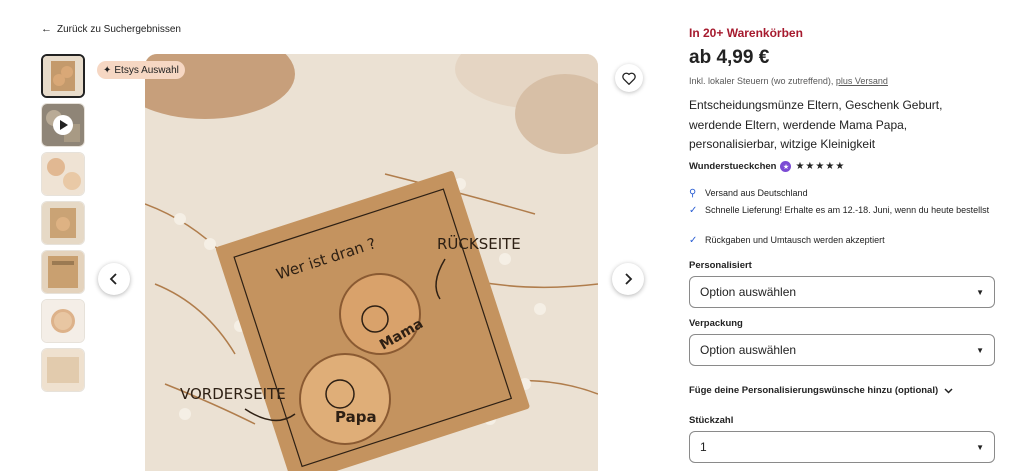 Image resolution: width=1024 pixels, height=471 pixels. What do you see at coordinates (732, 166) in the screenshot?
I see `shop-name-link: Wunderstueckchen` at bounding box center [732, 166].